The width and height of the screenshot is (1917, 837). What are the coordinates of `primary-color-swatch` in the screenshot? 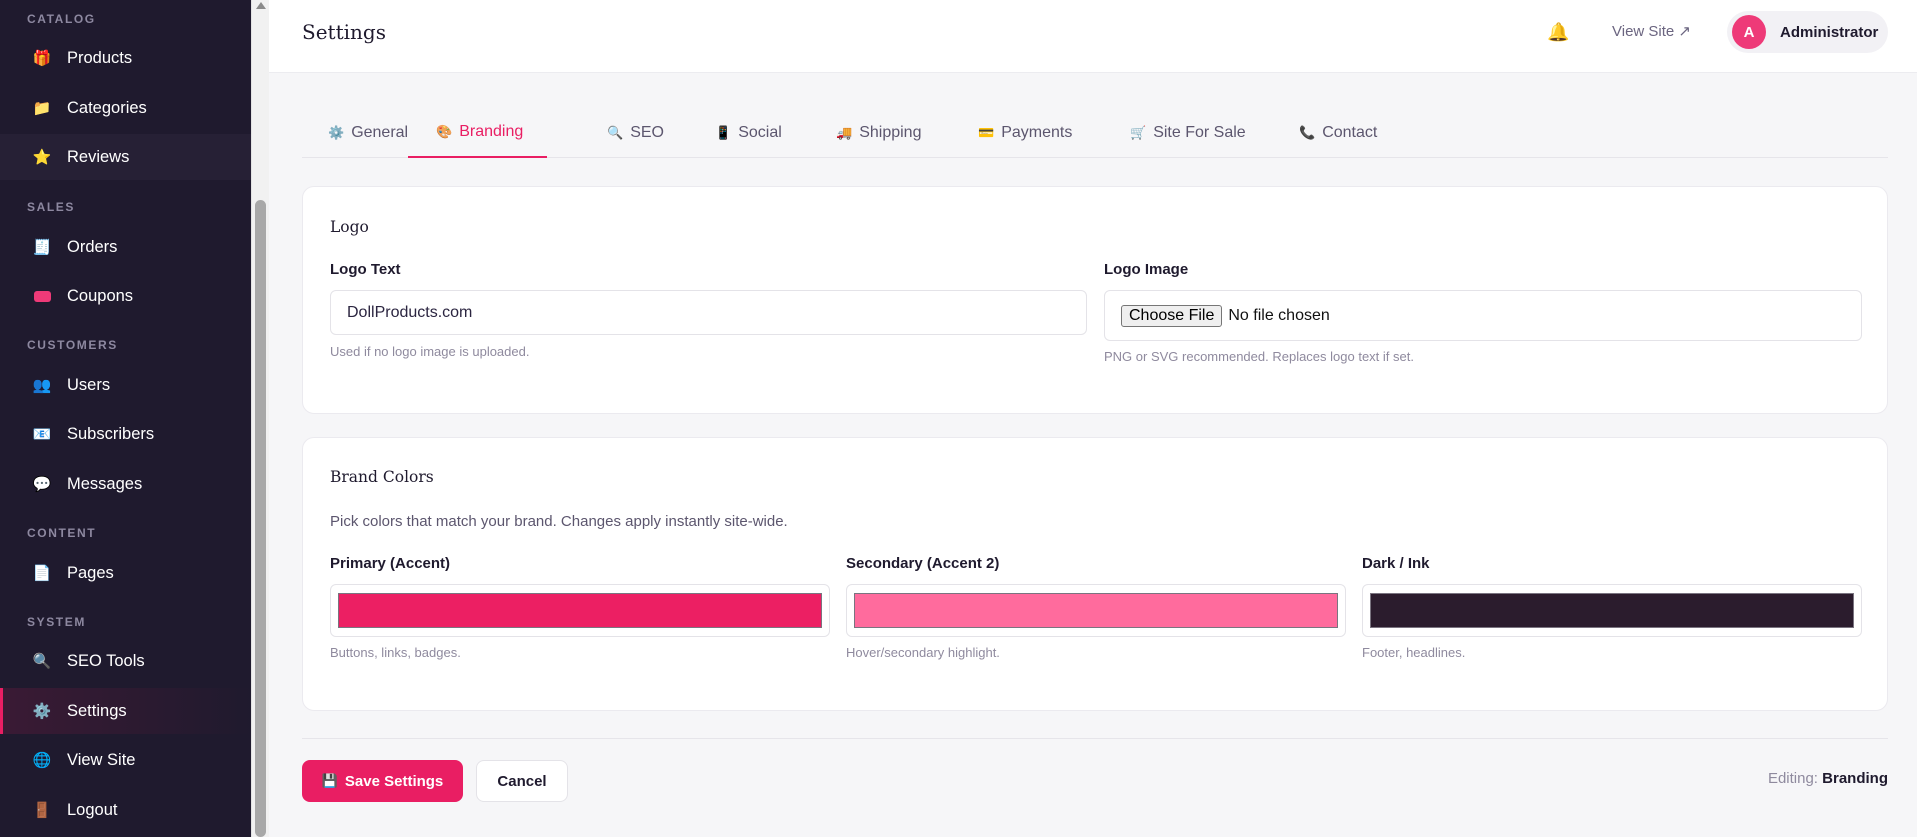 It's located at (580, 610).